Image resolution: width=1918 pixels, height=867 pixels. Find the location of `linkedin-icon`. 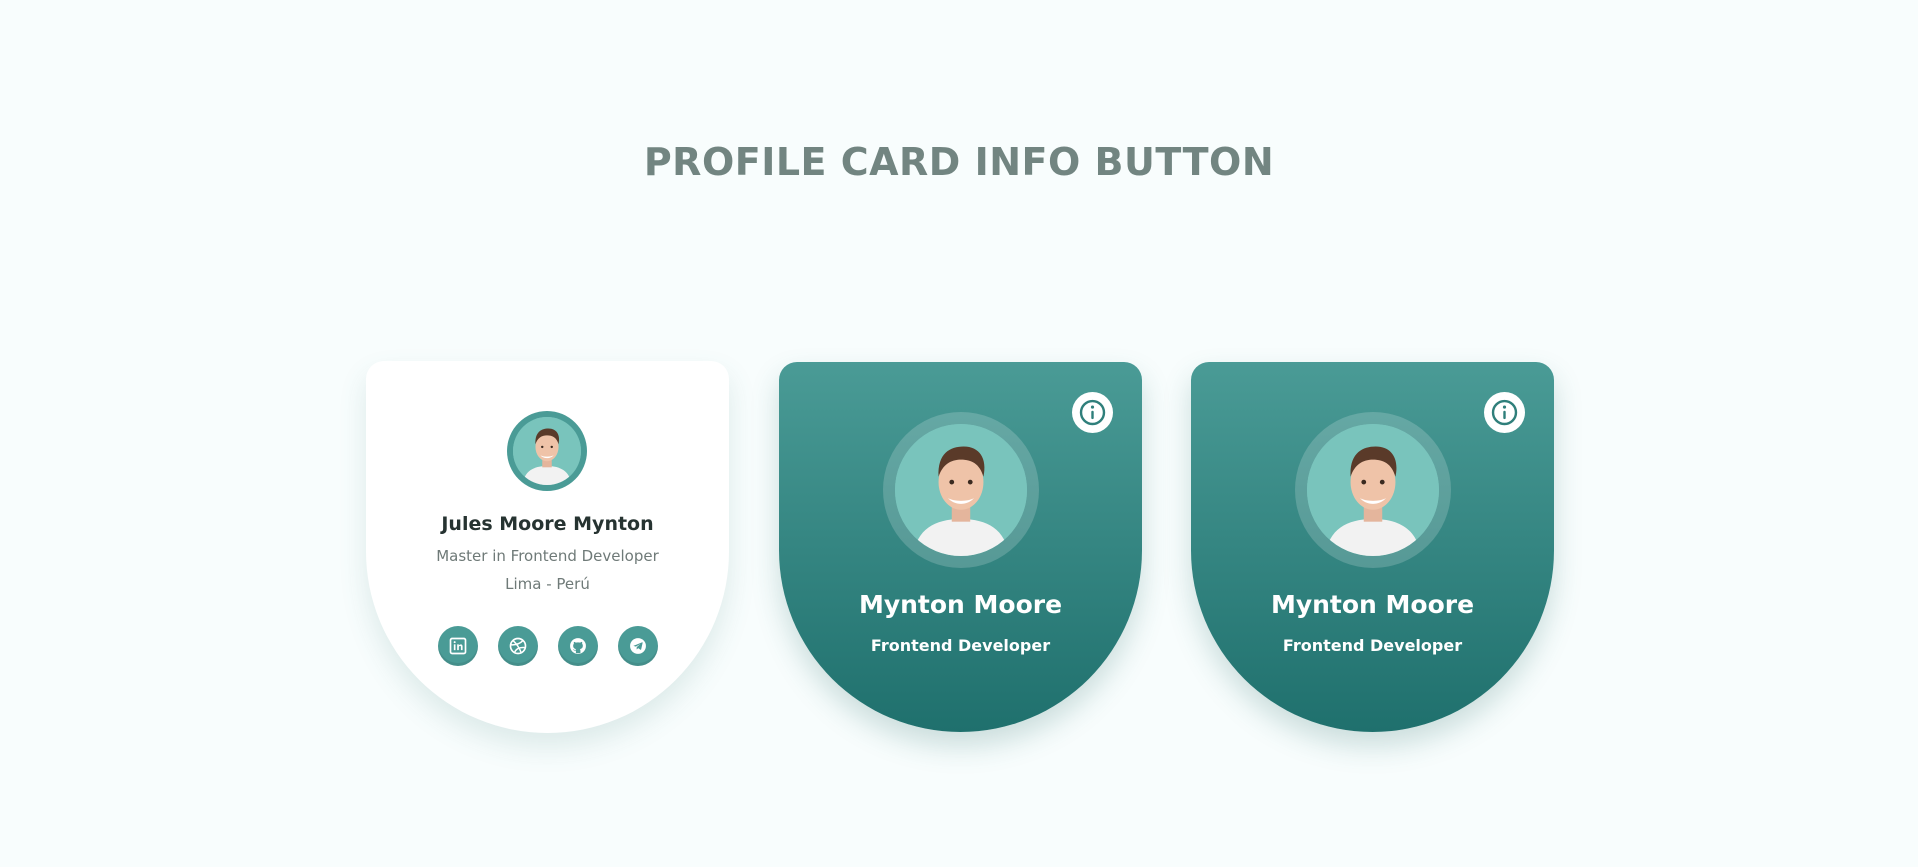

linkedin-icon is located at coordinates (457, 646).